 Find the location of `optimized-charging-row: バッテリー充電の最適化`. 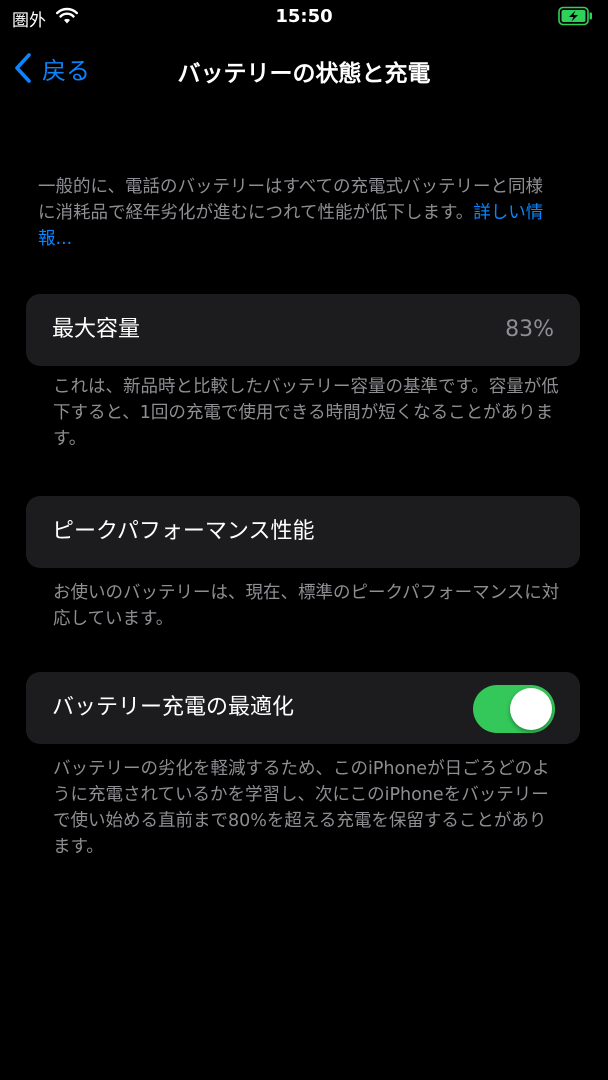

optimized-charging-row: バッテリー充電の最適化 is located at coordinates (303, 708).